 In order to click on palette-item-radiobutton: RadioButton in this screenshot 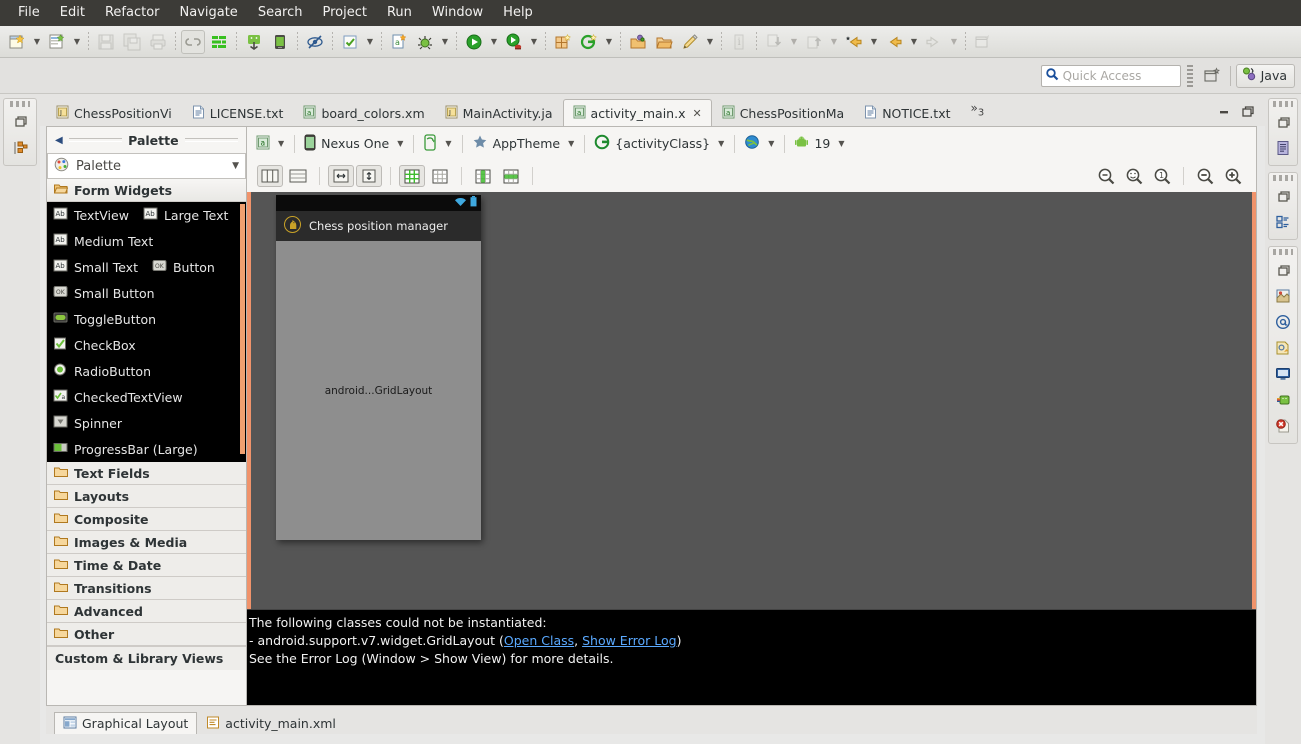, I will do `click(102, 371)`.